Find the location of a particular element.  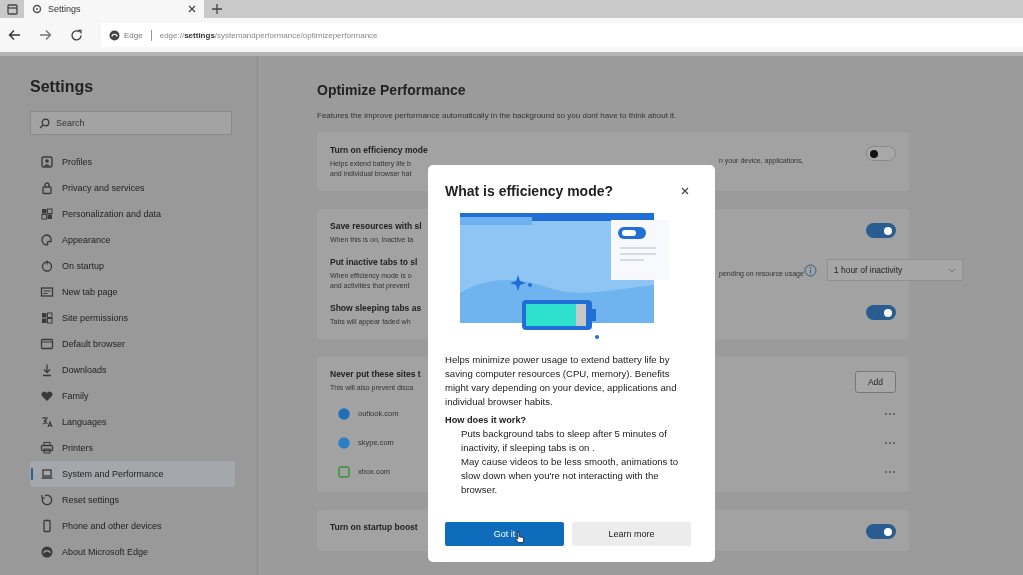

got-it-button: Got it is located at coordinates (504, 534).